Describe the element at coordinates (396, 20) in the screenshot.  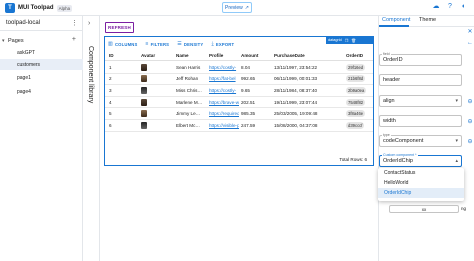
I see `tab-component: Component` at that location.